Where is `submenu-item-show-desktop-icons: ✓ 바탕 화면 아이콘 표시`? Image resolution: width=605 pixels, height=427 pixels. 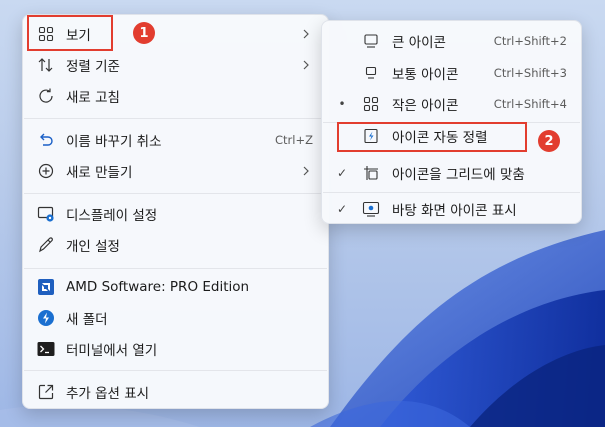 submenu-item-show-desktop-icons: ✓ 바탕 화면 아이콘 표시 is located at coordinates (451, 208).